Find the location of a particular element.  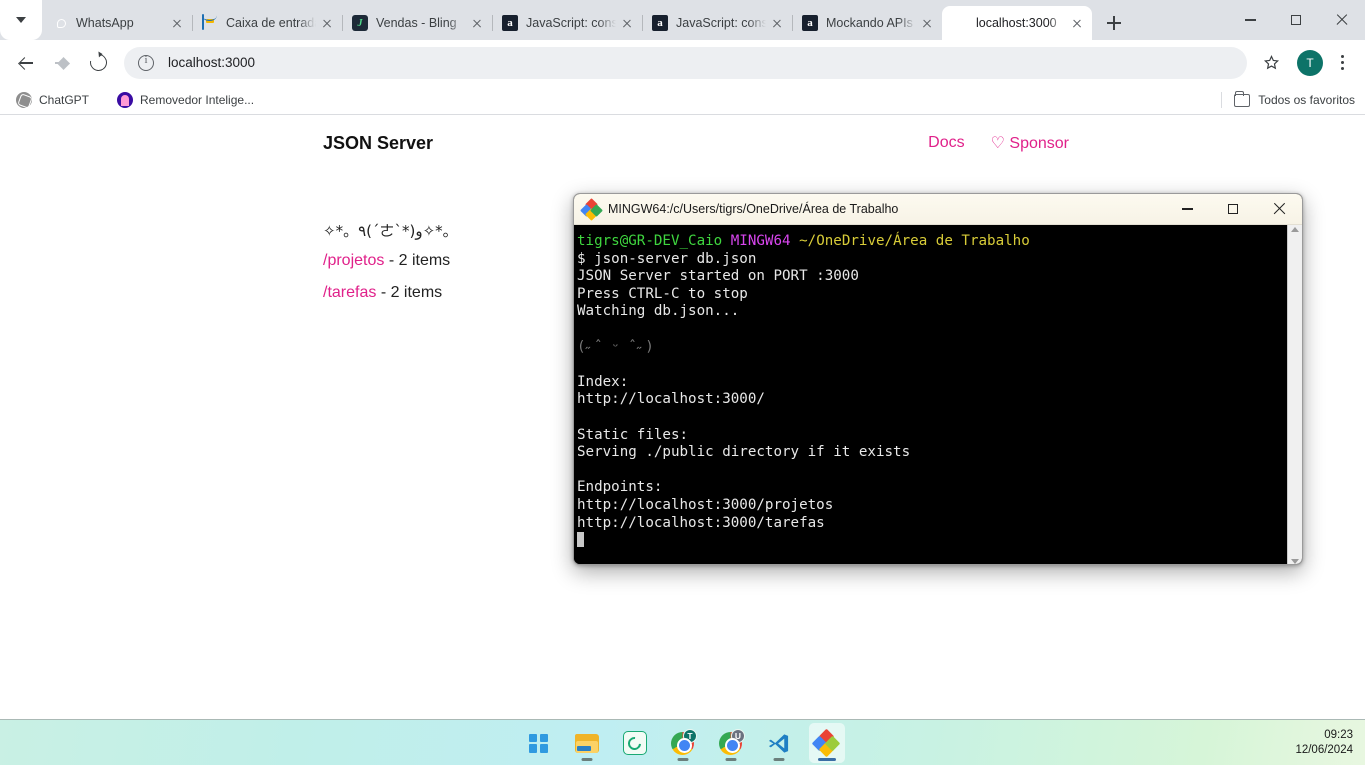

close-window-button is located at coordinates (1342, 20).